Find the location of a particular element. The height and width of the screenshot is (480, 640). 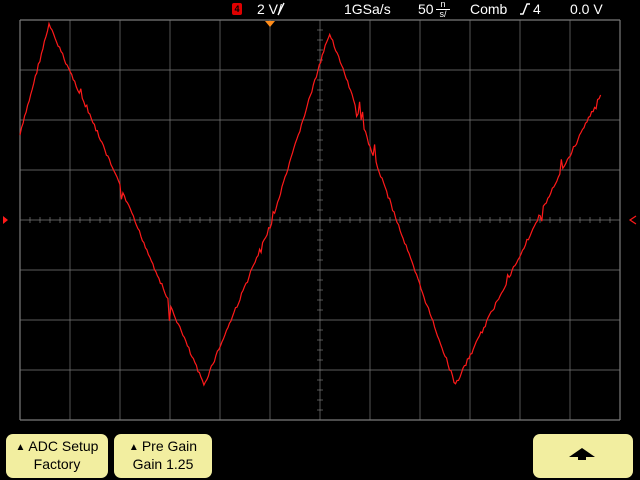

up-menu-softkey is located at coordinates (583, 456).